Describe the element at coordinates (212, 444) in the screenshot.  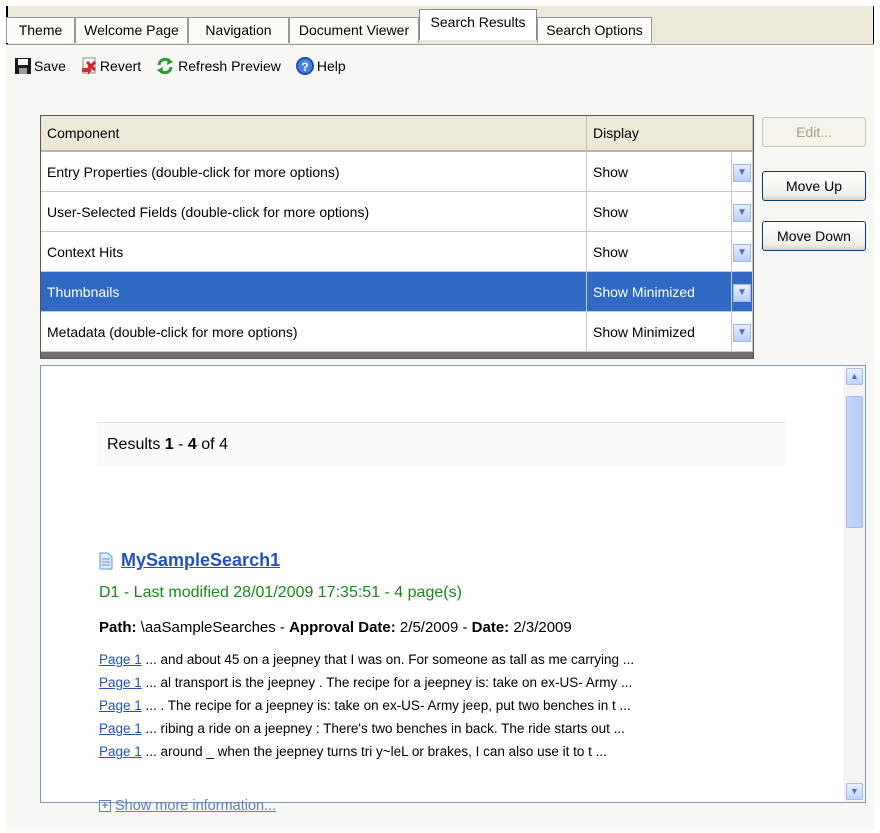
I see `results-suffix: of 4` at that location.